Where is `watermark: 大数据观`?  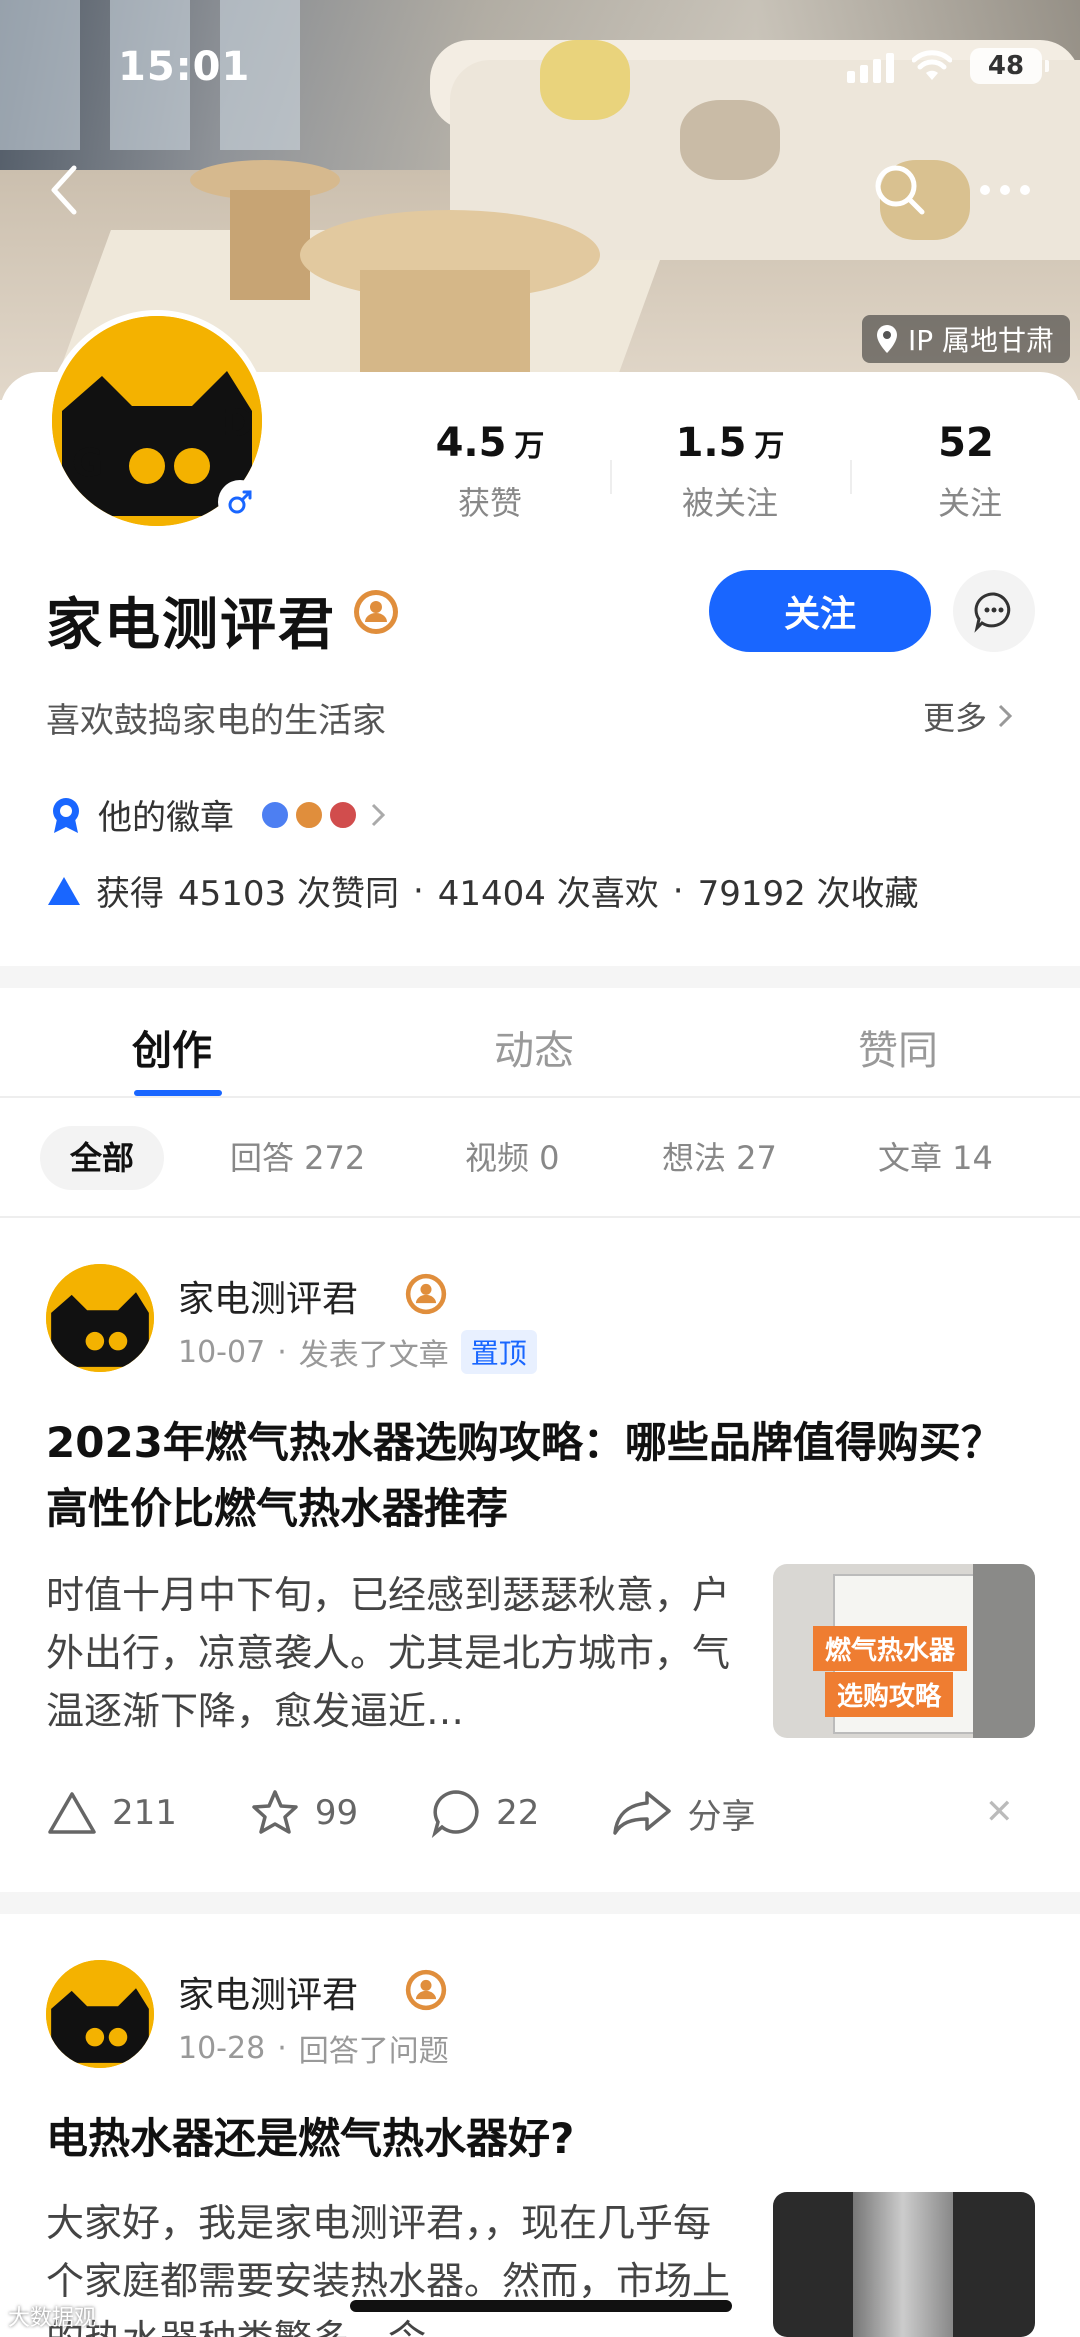
watermark: 大数据观 is located at coordinates (52, 2318).